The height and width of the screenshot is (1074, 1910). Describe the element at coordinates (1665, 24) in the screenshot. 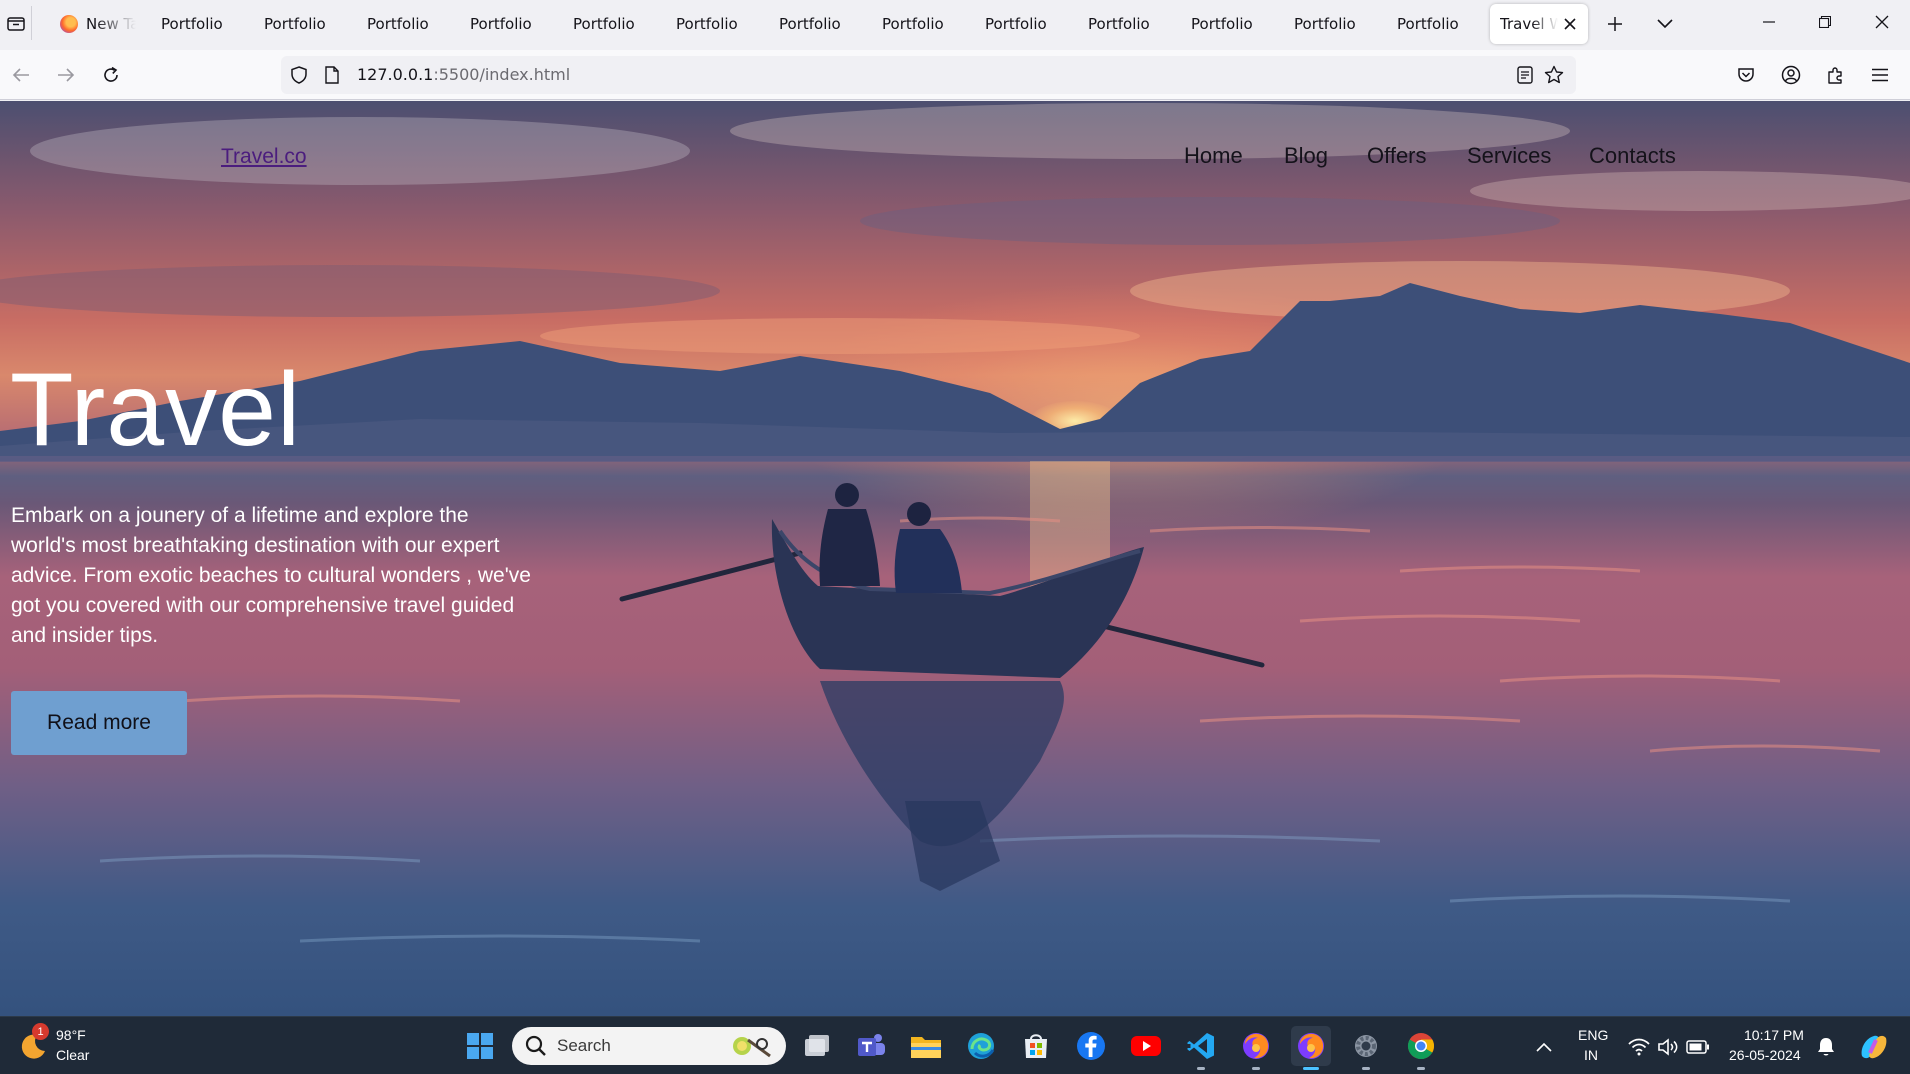

I see `chevron-down-icon` at that location.